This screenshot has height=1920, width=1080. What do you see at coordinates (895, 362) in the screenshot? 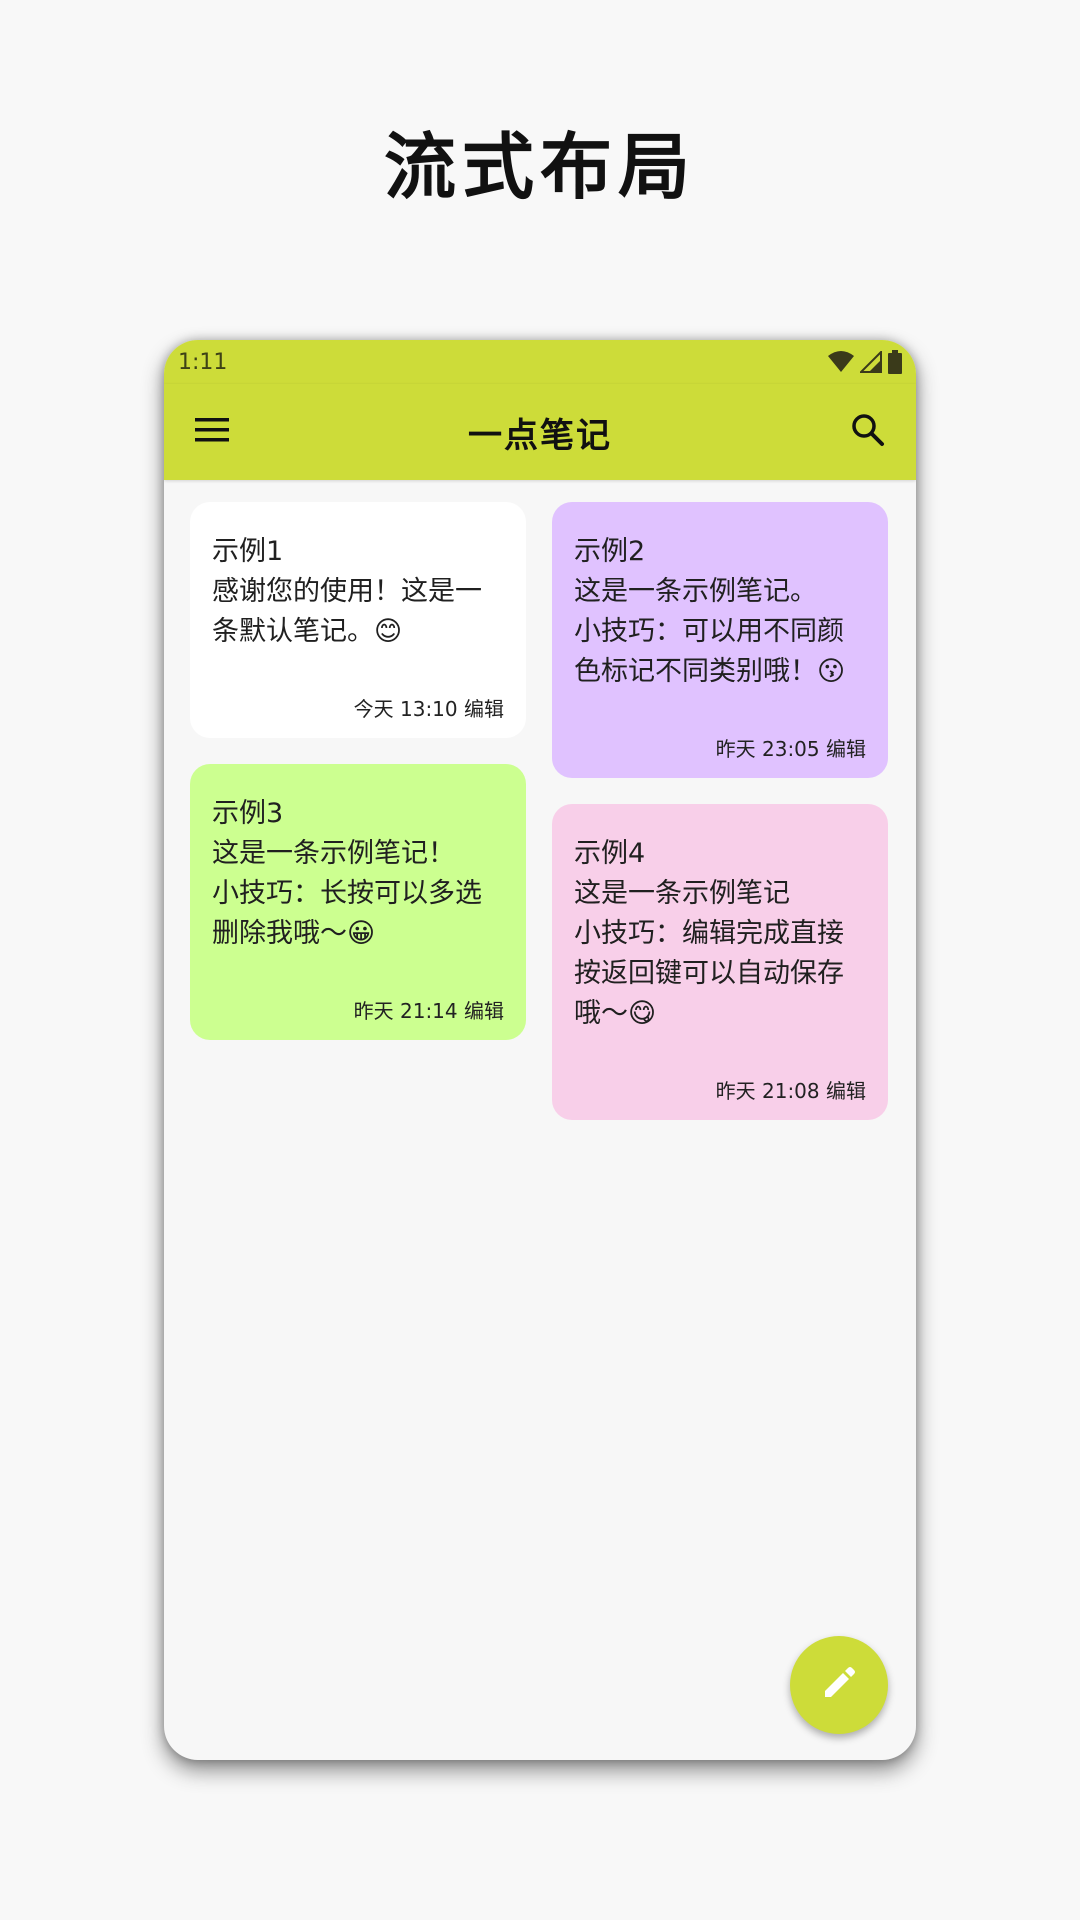
I see `battery-icon` at bounding box center [895, 362].